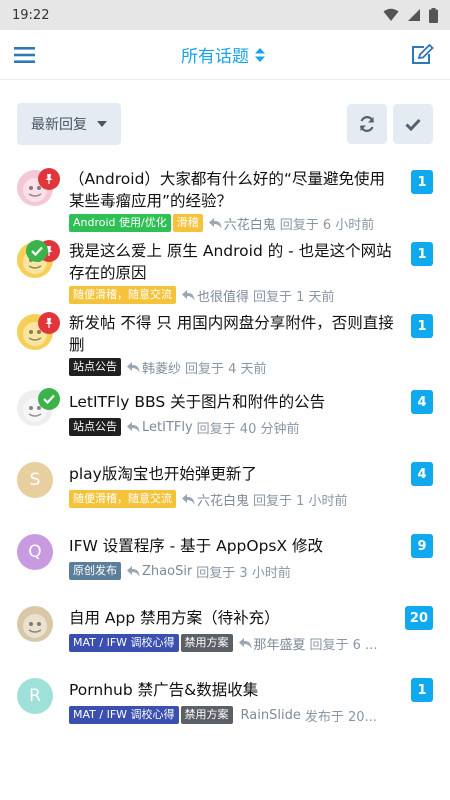  I want to click on topic-meta: 站点公告 韩菱纱 回复于 4 天前, so click(234, 367).